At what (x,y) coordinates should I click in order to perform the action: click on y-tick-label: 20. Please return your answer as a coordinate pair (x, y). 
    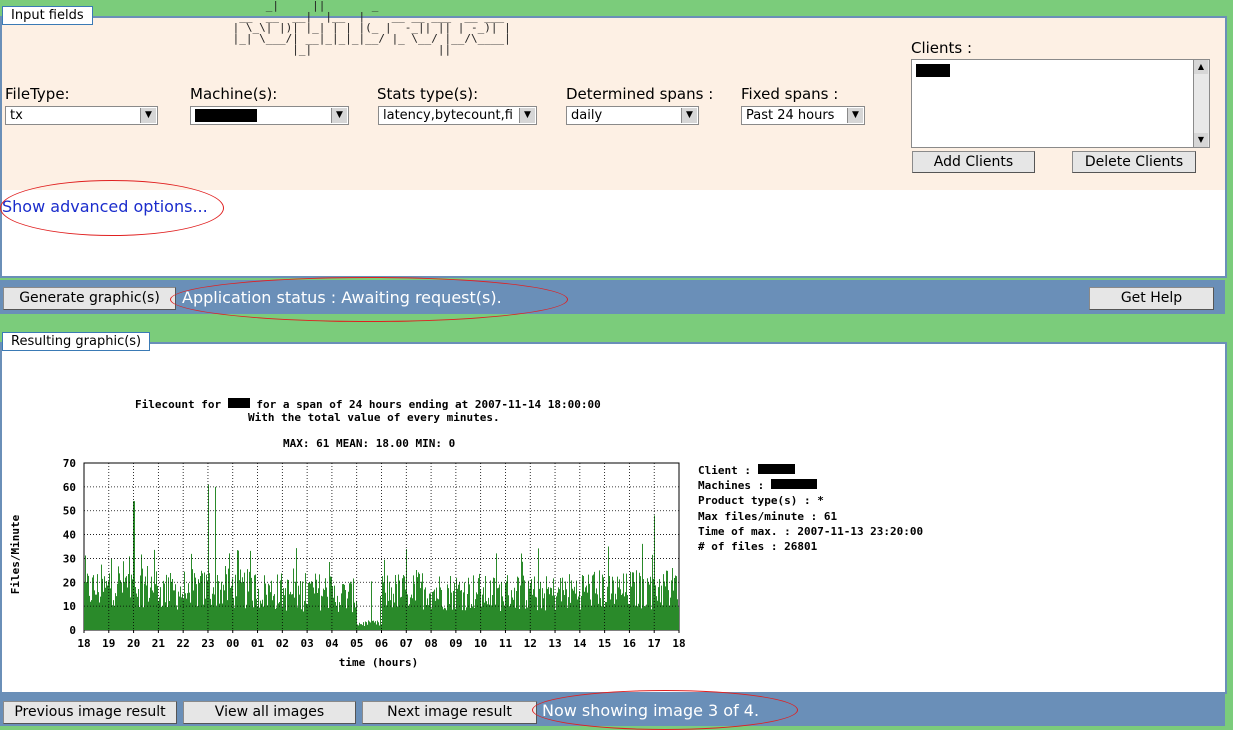
    Looking at the image, I should click on (69, 582).